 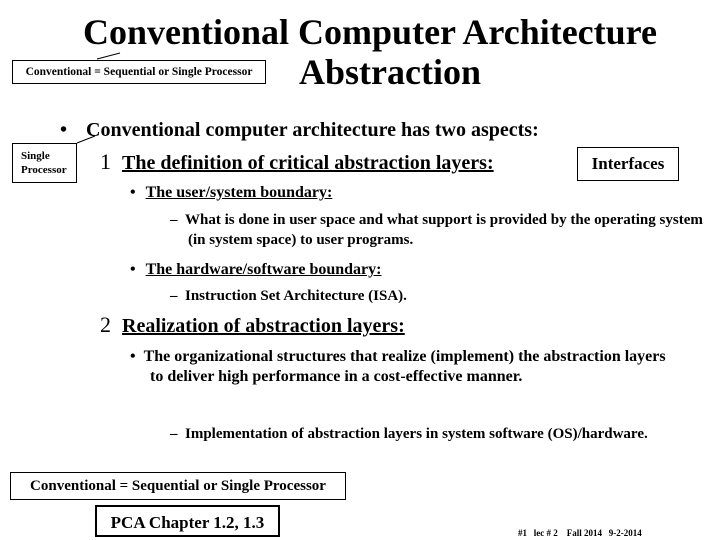 I want to click on aspect1-number: 1, so click(x=105, y=161).